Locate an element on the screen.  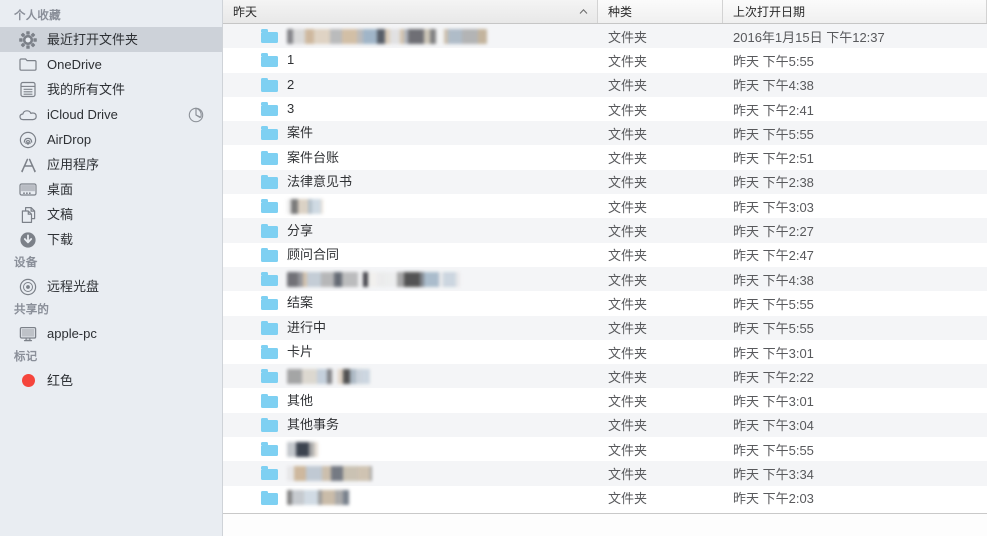
table-row: 3 文件夹 昨天 下午2:41 is located at coordinates (605, 109).